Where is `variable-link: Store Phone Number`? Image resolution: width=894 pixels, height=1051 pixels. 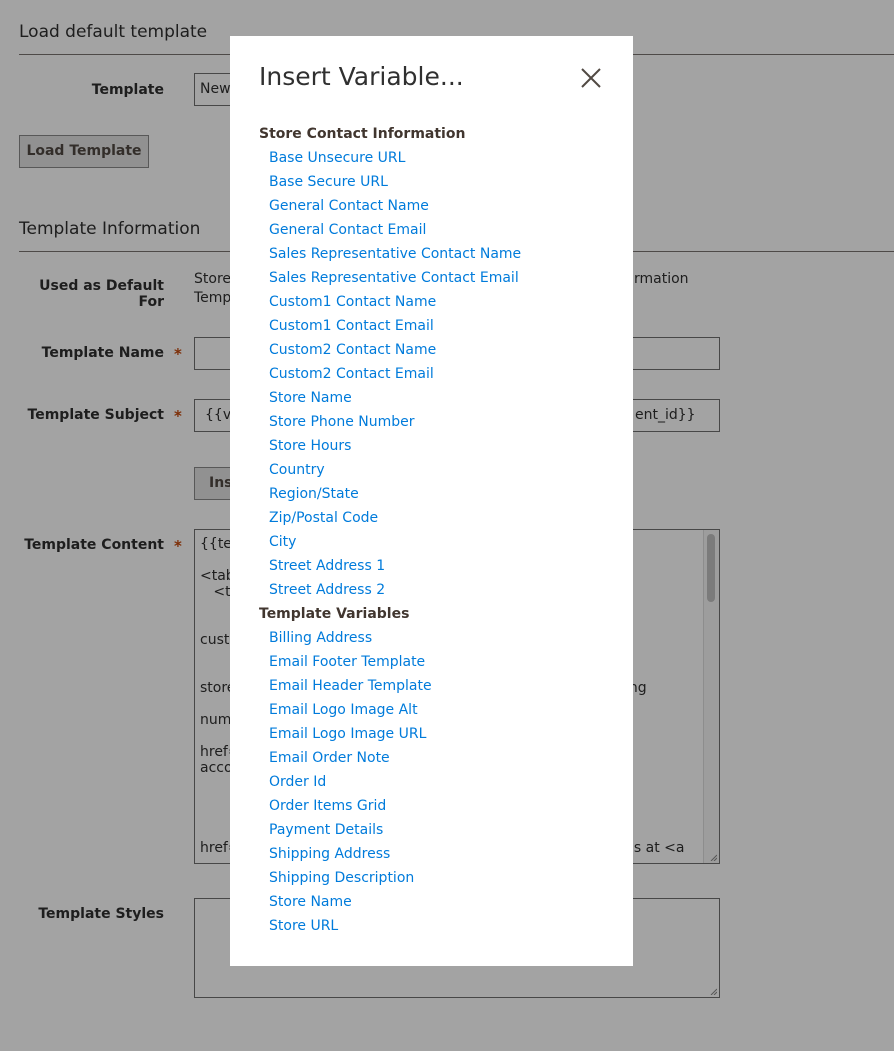 variable-link: Store Phone Number is located at coordinates (342, 422).